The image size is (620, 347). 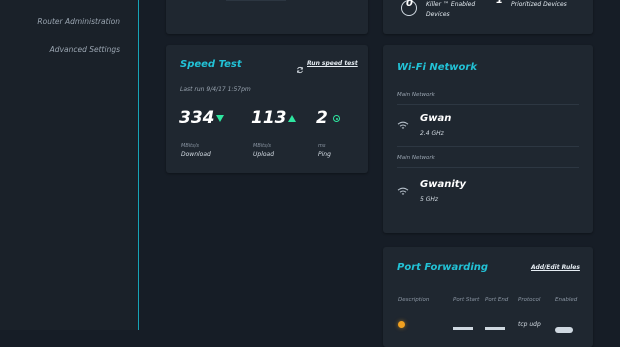 What do you see at coordinates (78, 21) in the screenshot?
I see `sidebar-item-router-administration: Router Administration` at bounding box center [78, 21].